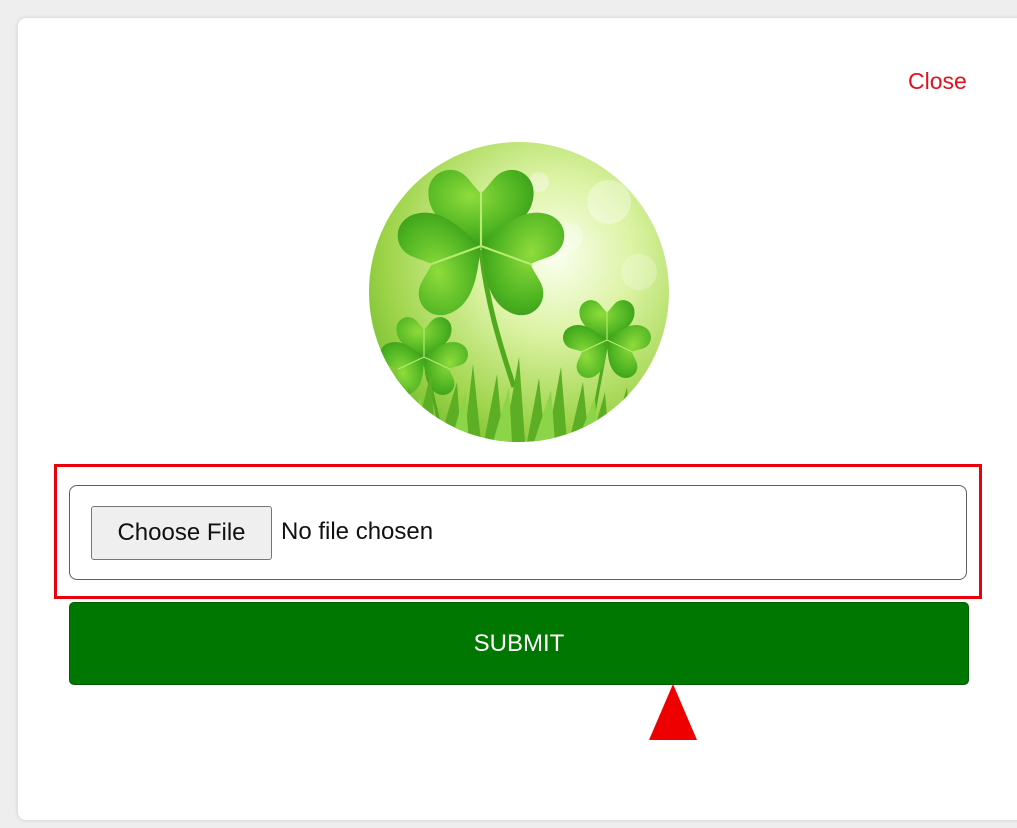 The image size is (1017, 828). What do you see at coordinates (518, 532) in the screenshot?
I see `file-upload-input: Choose File No file chosen` at bounding box center [518, 532].